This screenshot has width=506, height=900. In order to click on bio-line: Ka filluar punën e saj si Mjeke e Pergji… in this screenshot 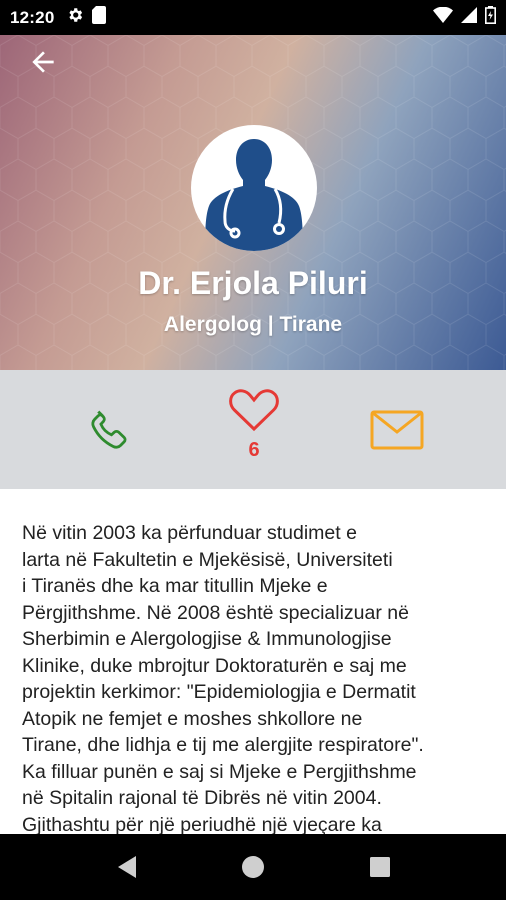, I will do `click(219, 771)`.